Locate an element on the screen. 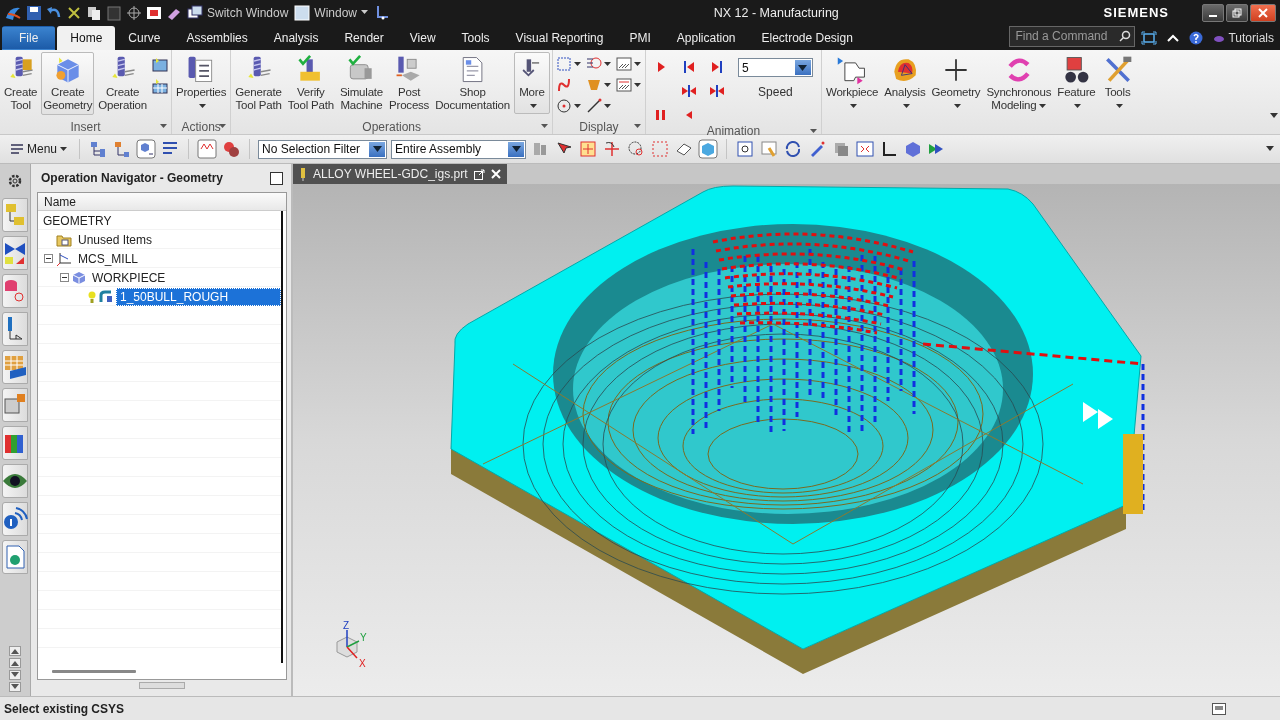 Image resolution: width=1280 pixels, height=720 pixels. tree-item: WORKPIECE is located at coordinates (129, 277).